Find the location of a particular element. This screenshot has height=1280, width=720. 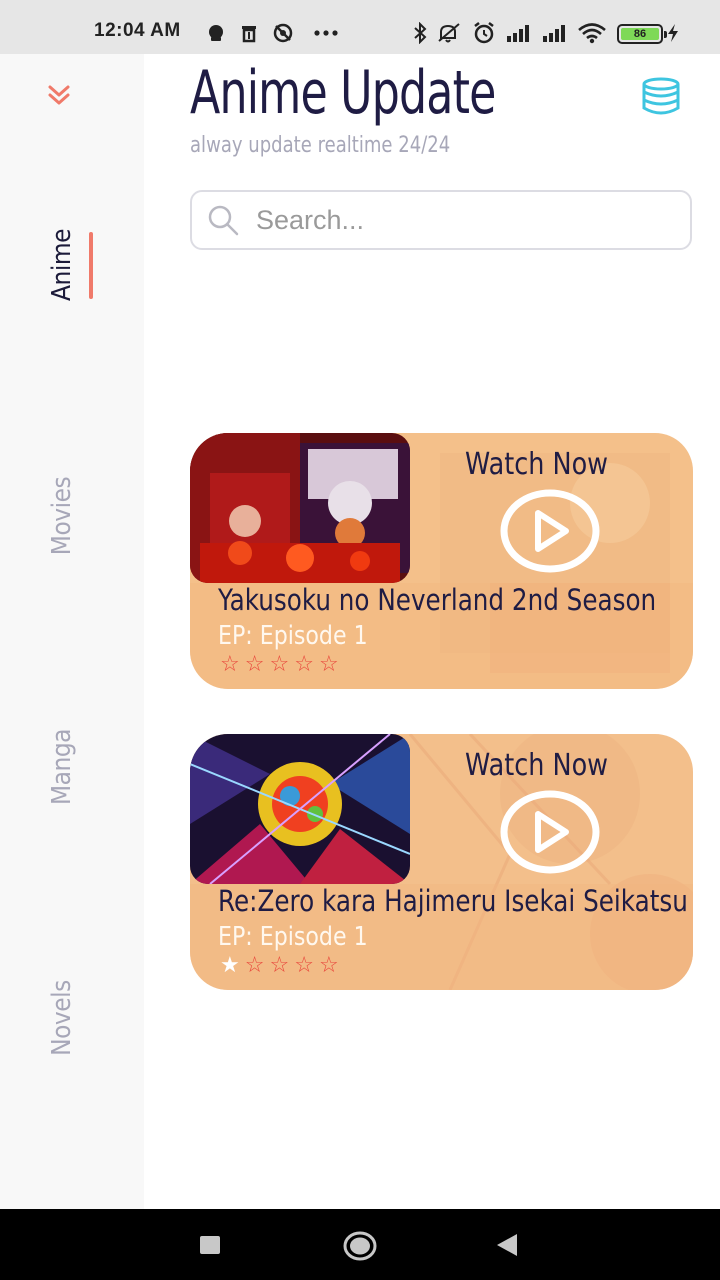

charging-icon is located at coordinates (673, 33).